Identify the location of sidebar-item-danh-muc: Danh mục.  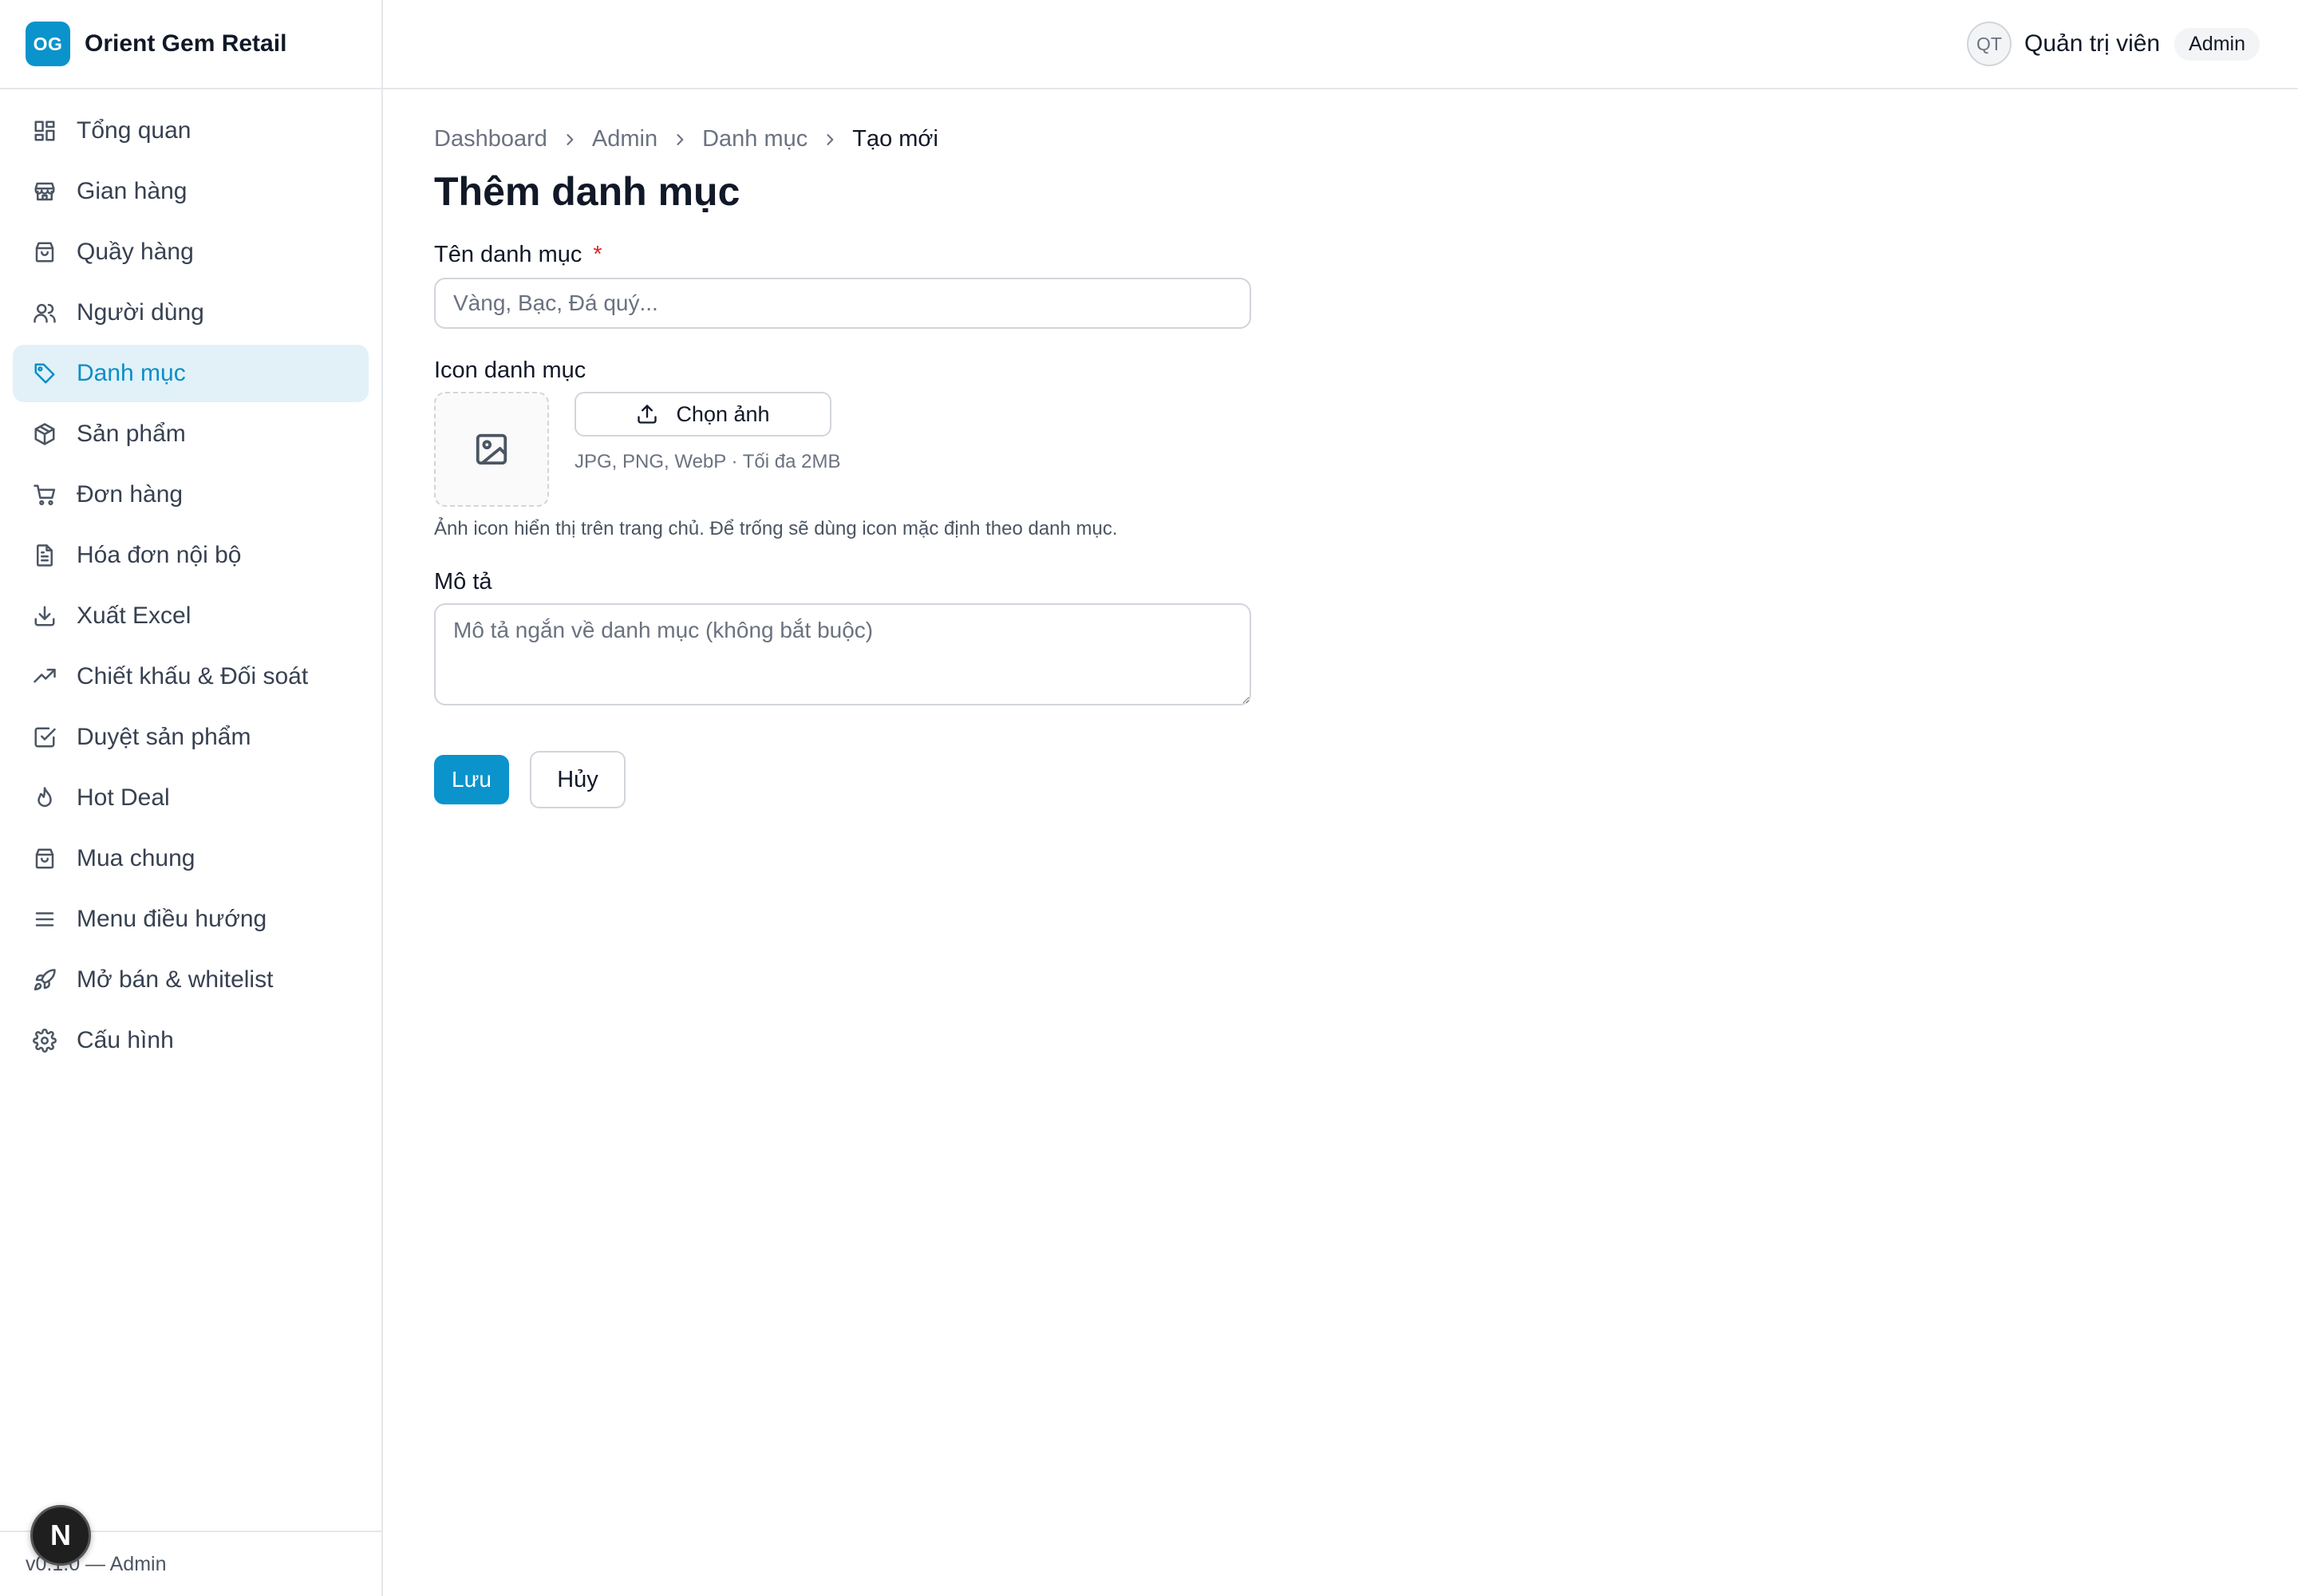
(191, 373).